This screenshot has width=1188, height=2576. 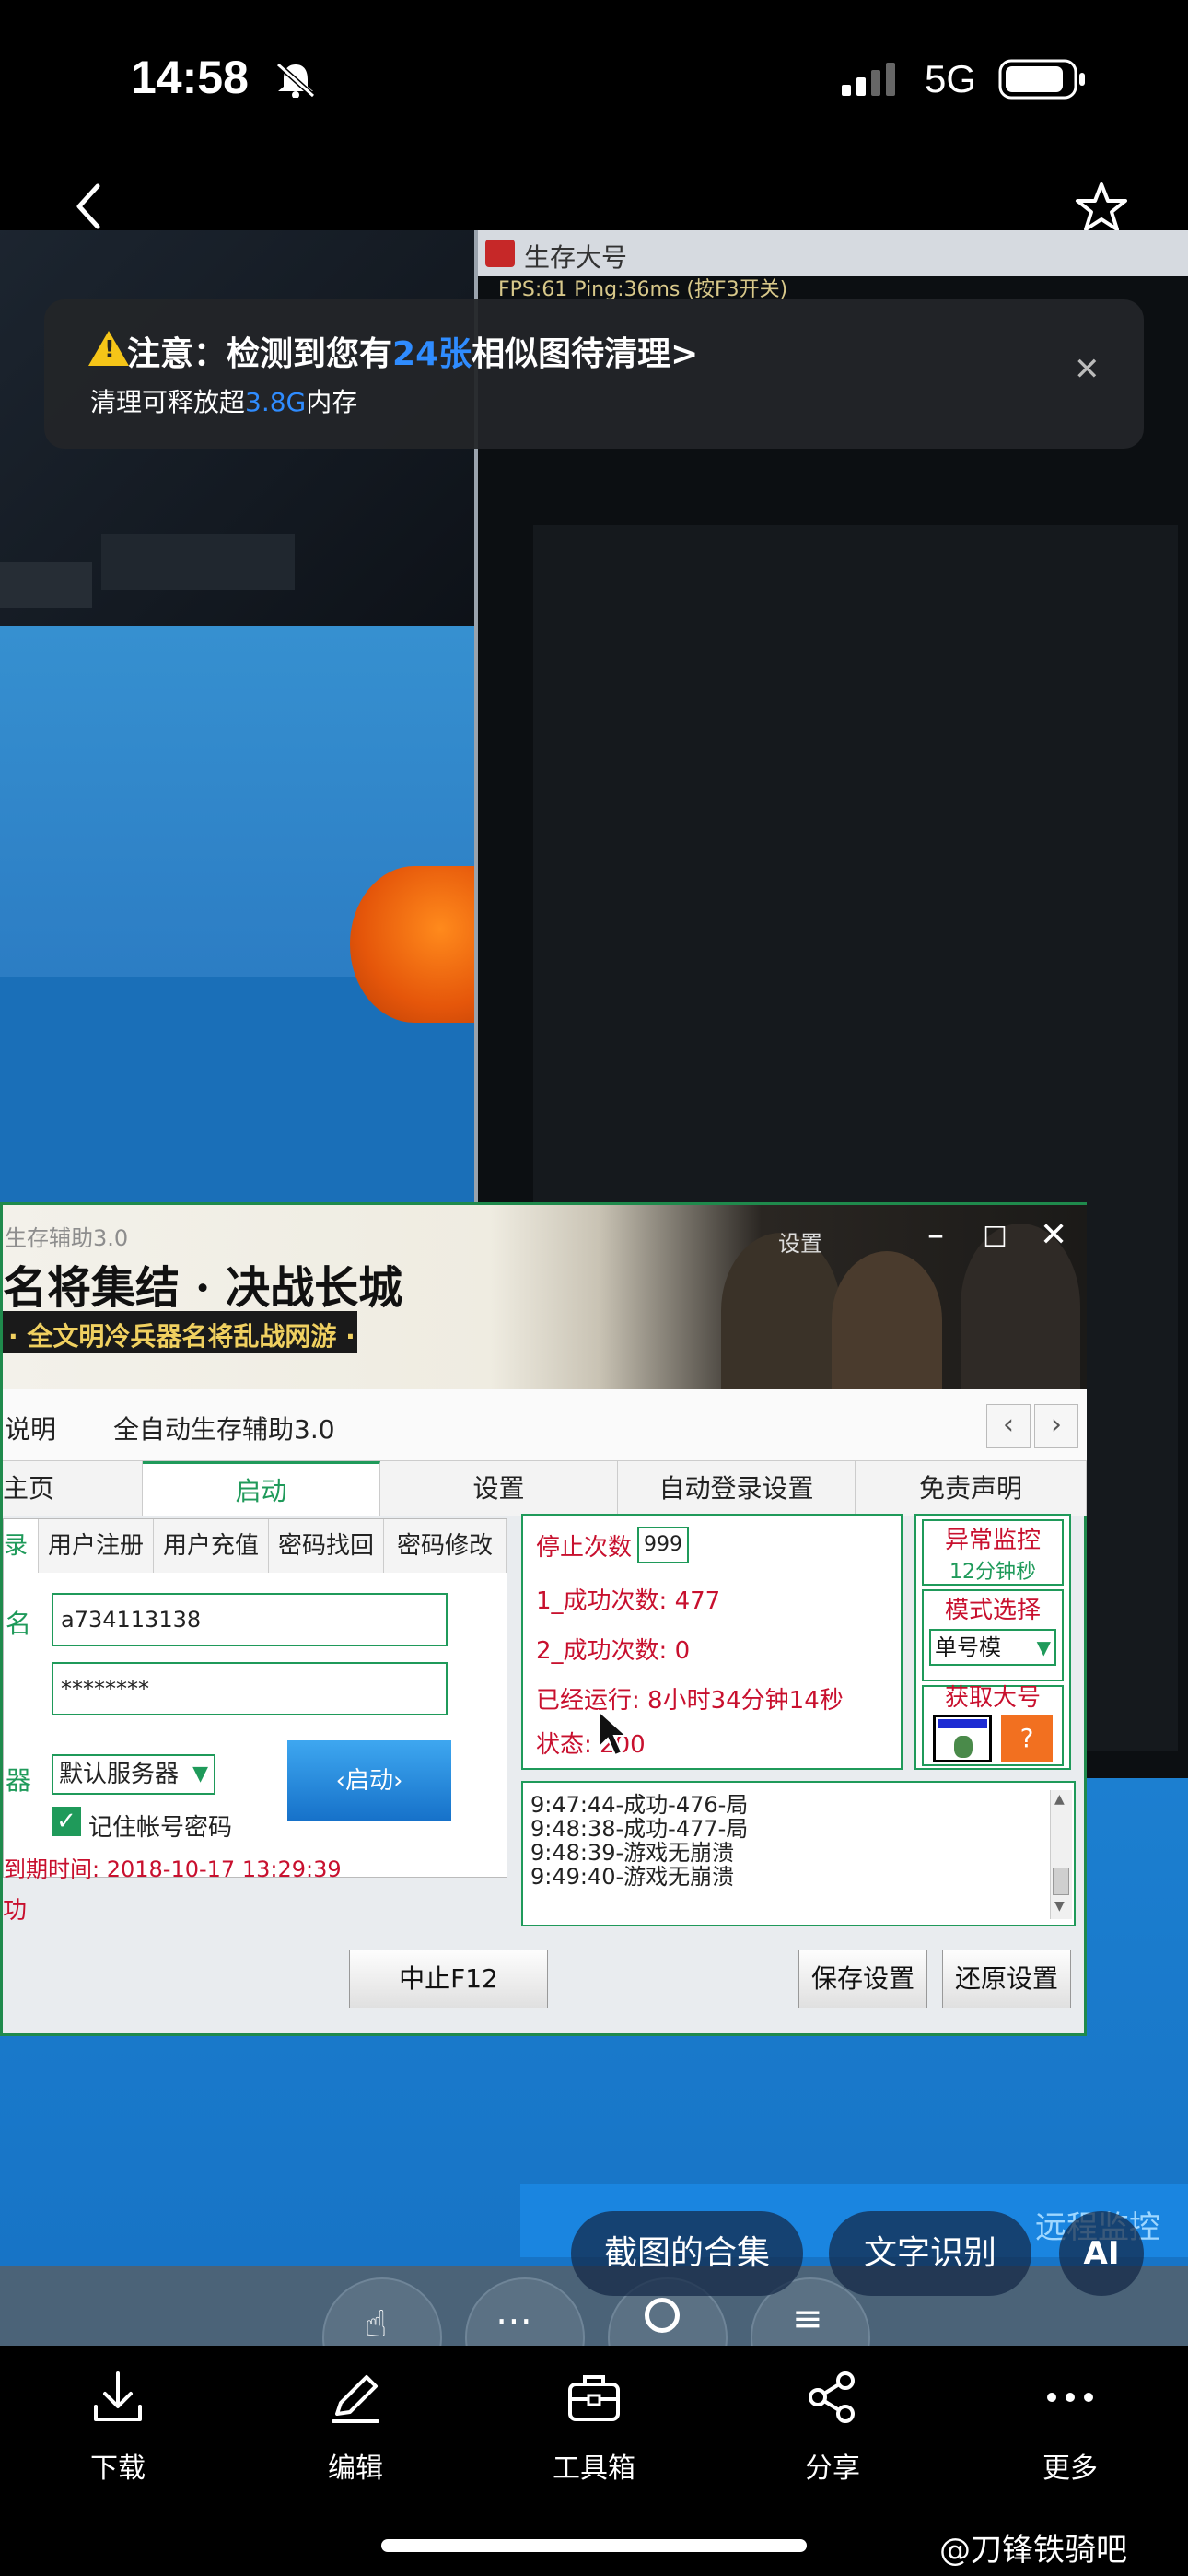 I want to click on more-label: 更多, so click(x=1070, y=2469).